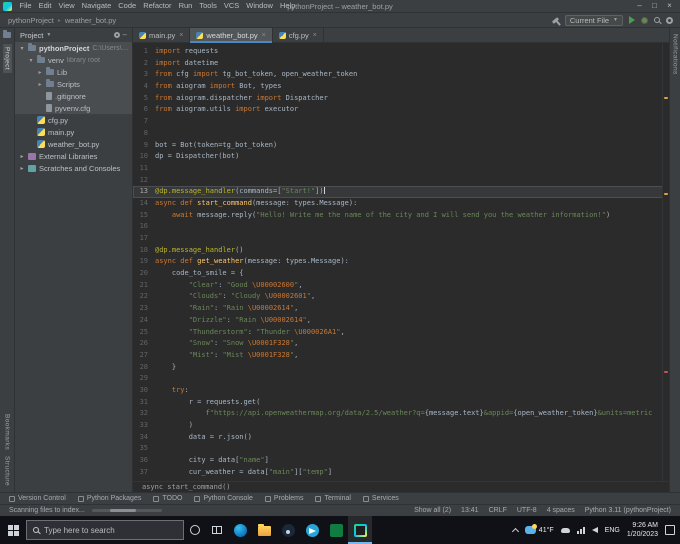 The image size is (680, 544). Describe the element at coordinates (157, 6) in the screenshot. I see `menu-refactor: Refactor` at that location.